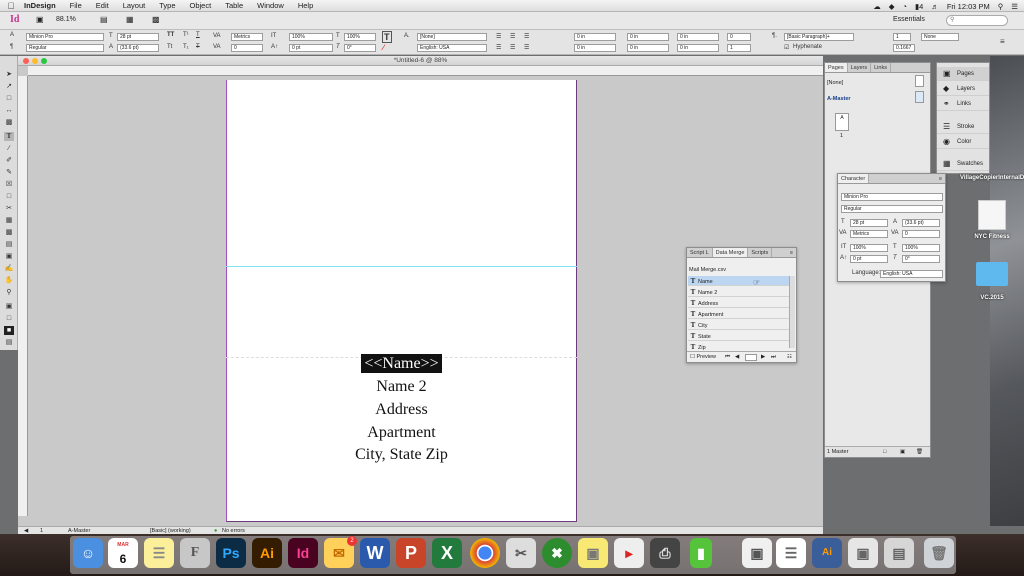  Describe the element at coordinates (521, 553) in the screenshot. I see `scissors-app-icon: ✂` at that location.